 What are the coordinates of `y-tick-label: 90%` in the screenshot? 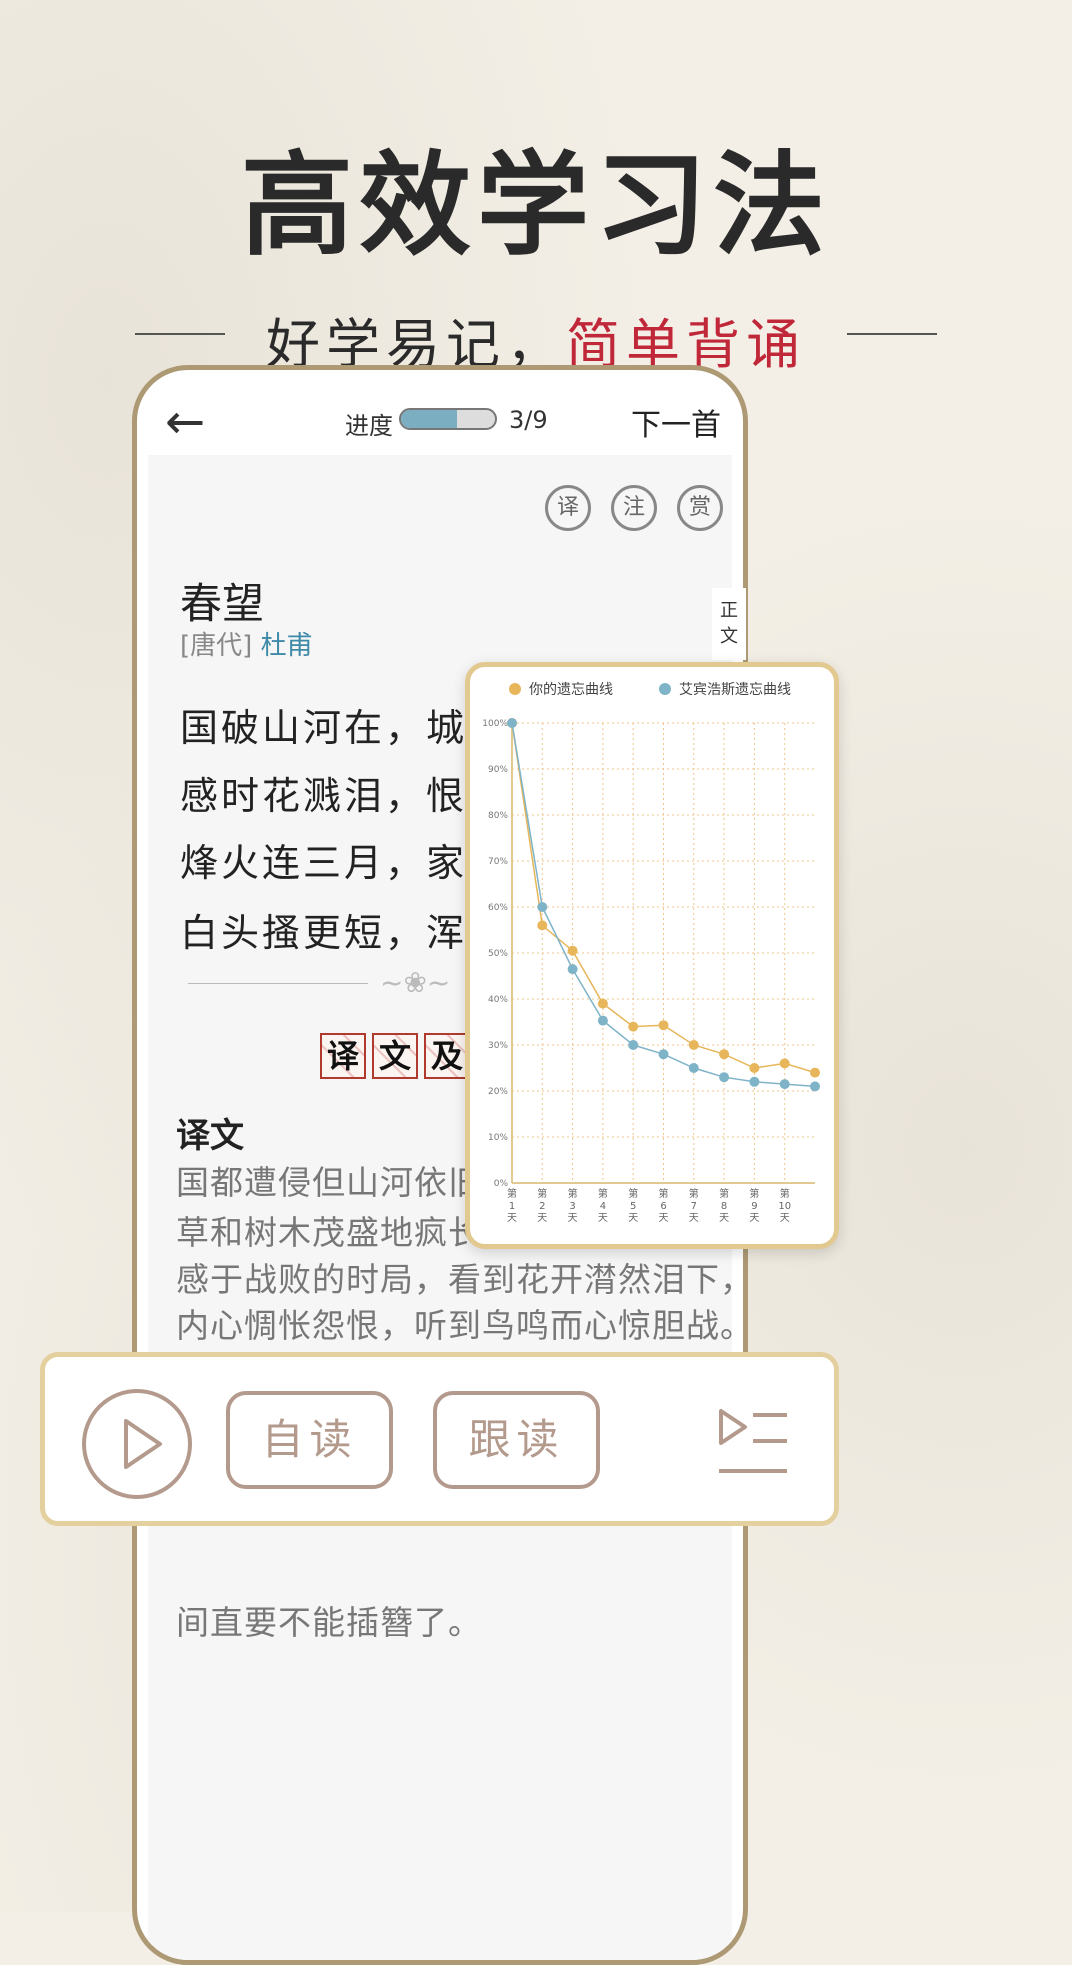 It's located at (498, 770).